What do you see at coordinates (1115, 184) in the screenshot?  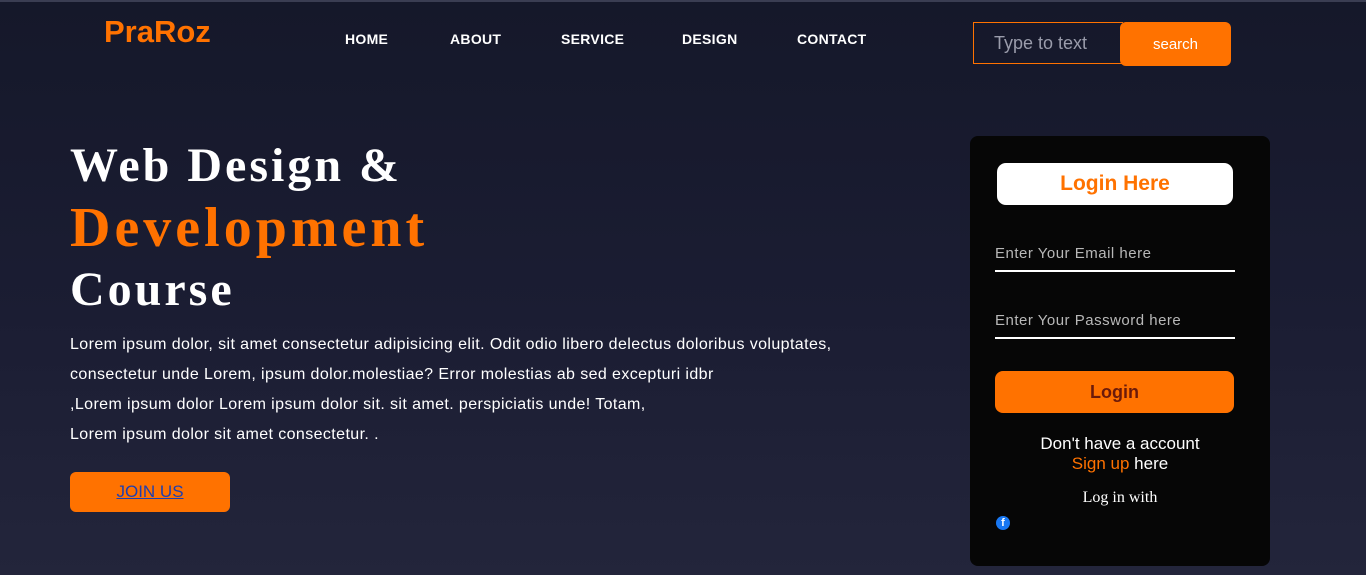 I see `login-heading: Login Here` at bounding box center [1115, 184].